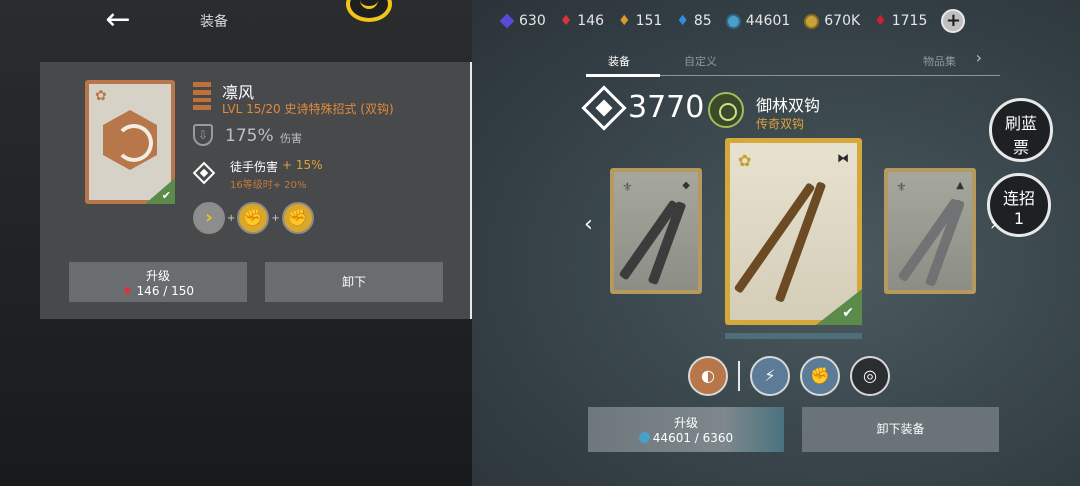 The image size is (1080, 486). What do you see at coordinates (843, 158) in the screenshot?
I see `twin-hook-type-icon: ⧓` at bounding box center [843, 158].